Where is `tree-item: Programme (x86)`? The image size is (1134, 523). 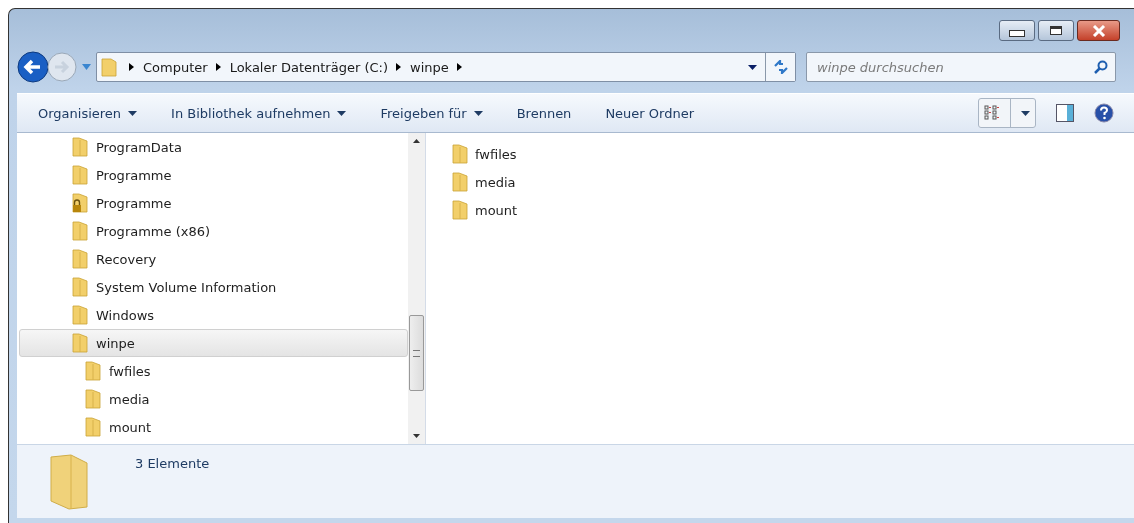 tree-item: Programme (x86) is located at coordinates (213, 231).